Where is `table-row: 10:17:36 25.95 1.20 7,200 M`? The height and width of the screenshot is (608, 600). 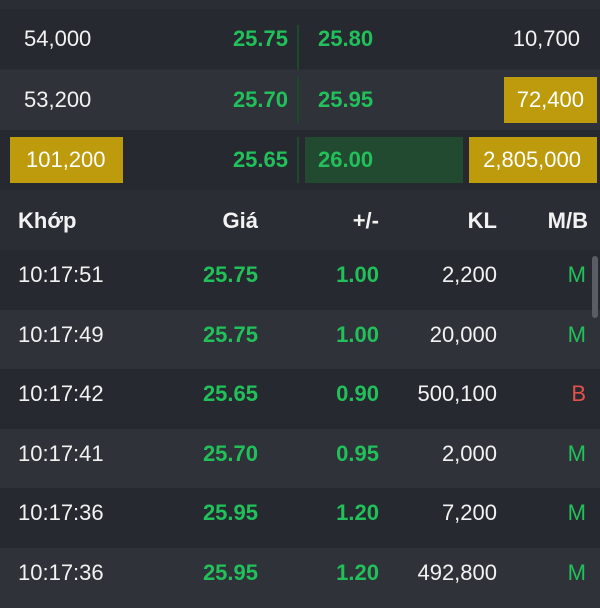
table-row: 10:17:36 25.95 1.20 7,200 M is located at coordinates (300, 518).